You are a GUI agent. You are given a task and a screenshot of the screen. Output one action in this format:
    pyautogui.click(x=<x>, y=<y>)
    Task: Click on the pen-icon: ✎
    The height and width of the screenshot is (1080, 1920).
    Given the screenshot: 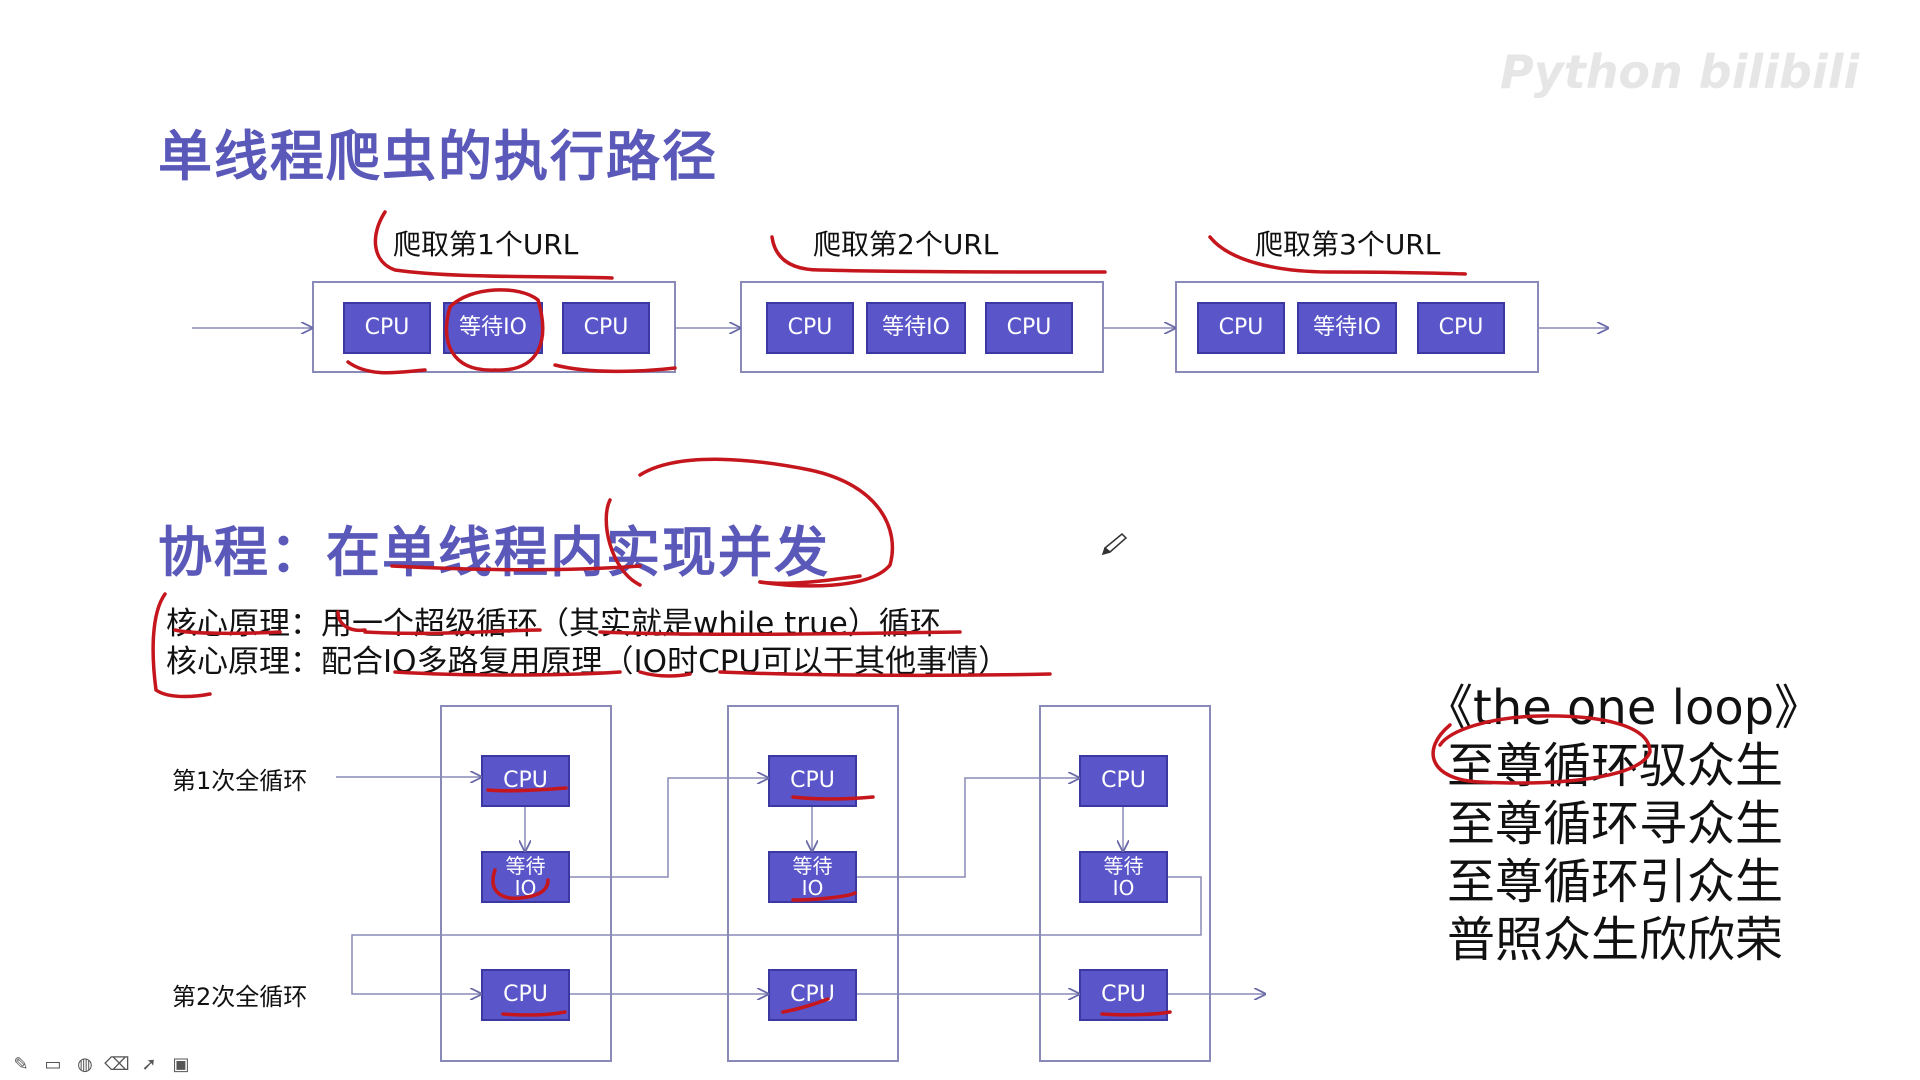 What is the action you would take?
    pyautogui.click(x=21, y=1064)
    